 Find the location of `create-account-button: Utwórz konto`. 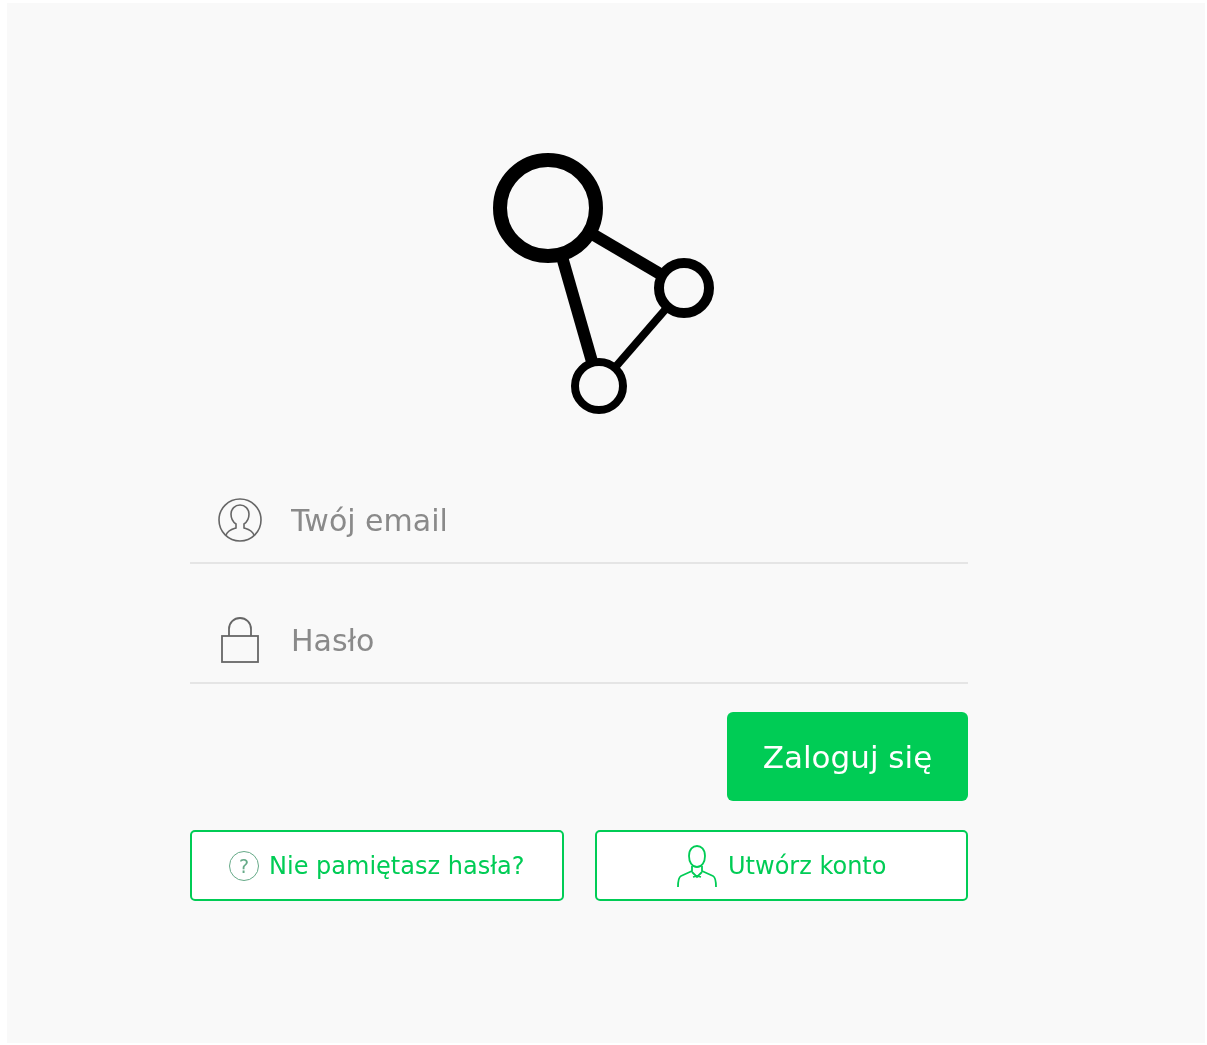

create-account-button: Utwórz konto is located at coordinates (781, 865).